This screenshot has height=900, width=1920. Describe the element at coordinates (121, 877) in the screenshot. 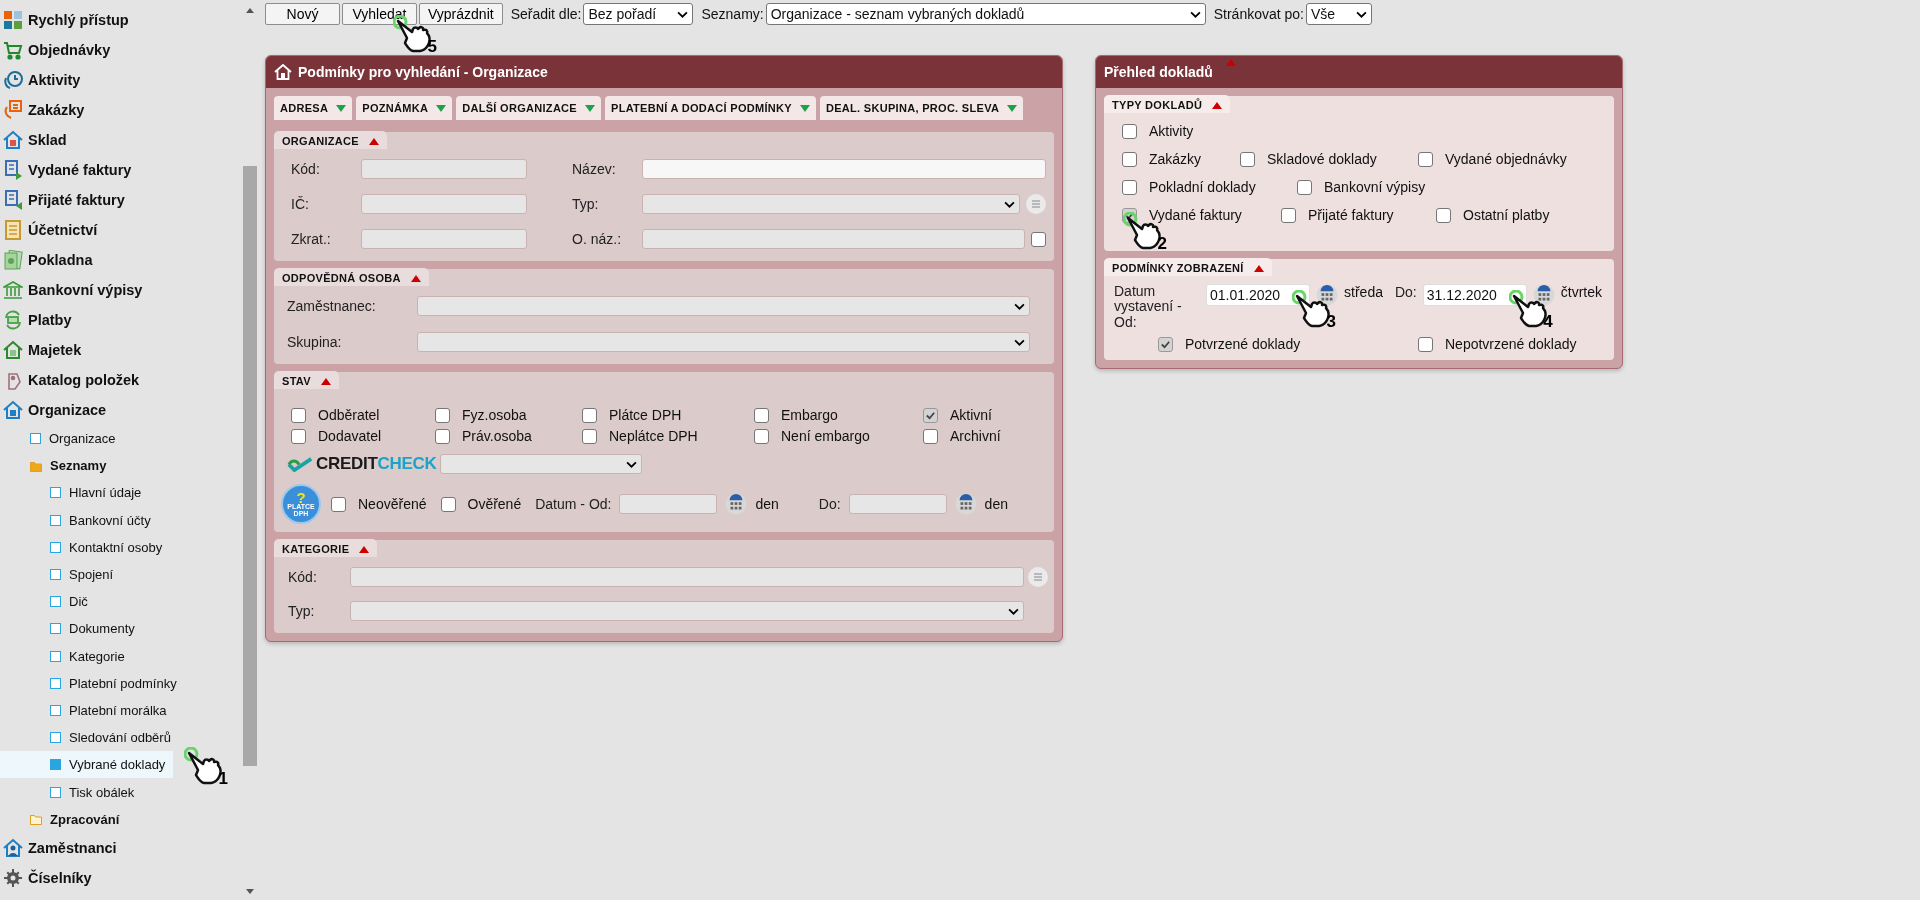

I see `sidebar-item: Číselníky` at that location.